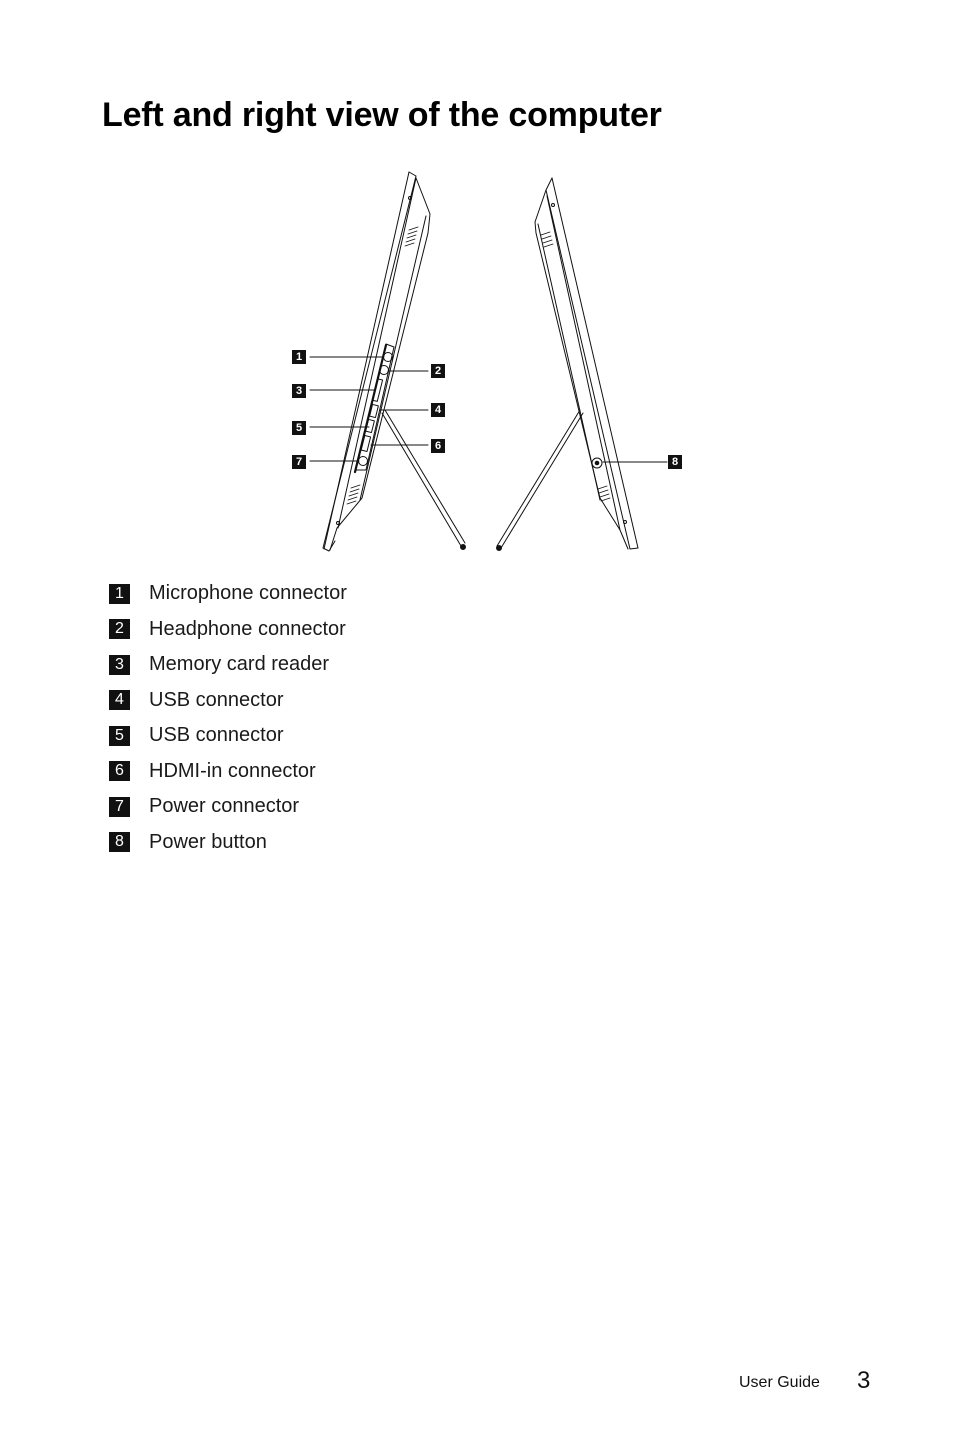 The width and height of the screenshot is (954, 1452). What do you see at coordinates (864, 1380) in the screenshot?
I see `page-number: 3` at bounding box center [864, 1380].